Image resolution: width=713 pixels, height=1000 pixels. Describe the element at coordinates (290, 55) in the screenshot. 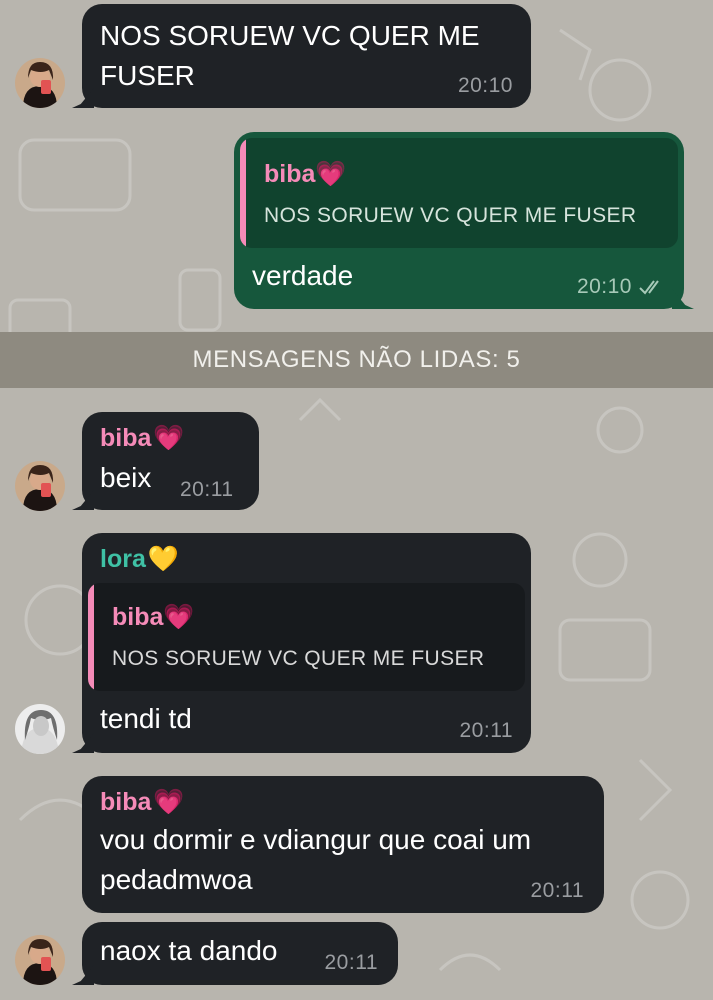

I see `message-text: NOS SORUEW VC QUER ME FUSER` at that location.